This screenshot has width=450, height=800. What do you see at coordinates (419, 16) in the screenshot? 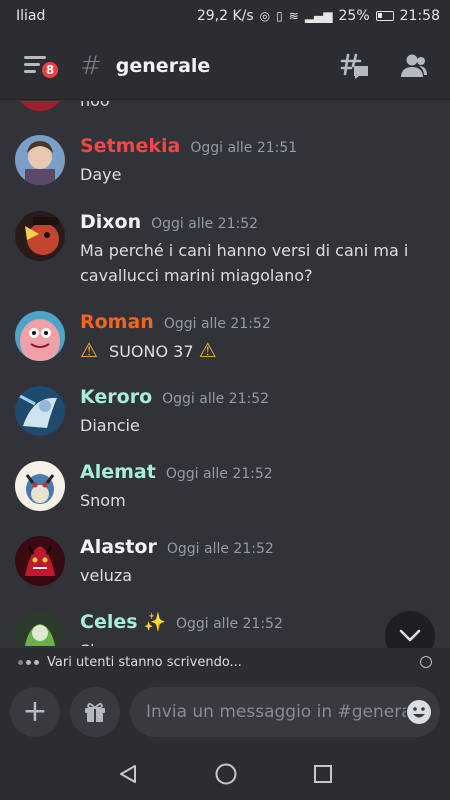
I see `clock: 21:58` at bounding box center [419, 16].